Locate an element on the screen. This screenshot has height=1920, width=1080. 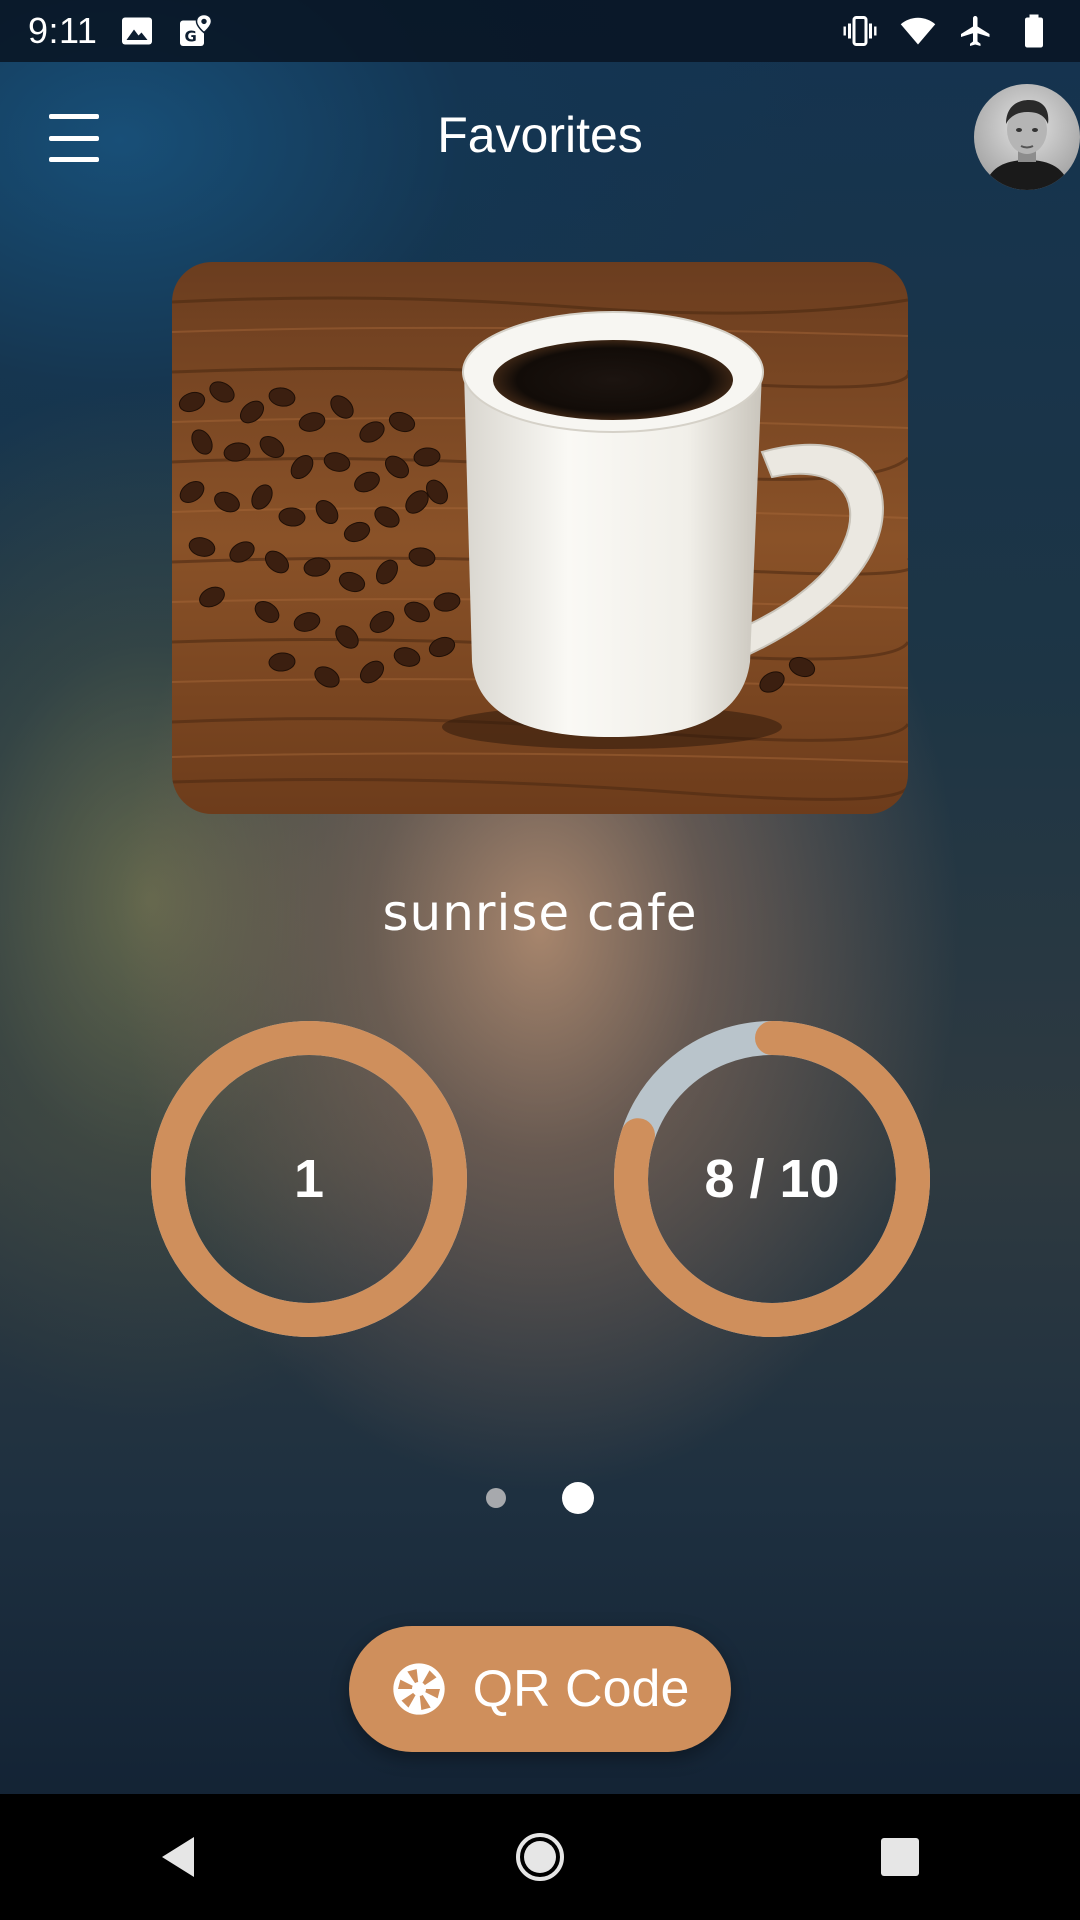
home-button is located at coordinates (540, 1857).